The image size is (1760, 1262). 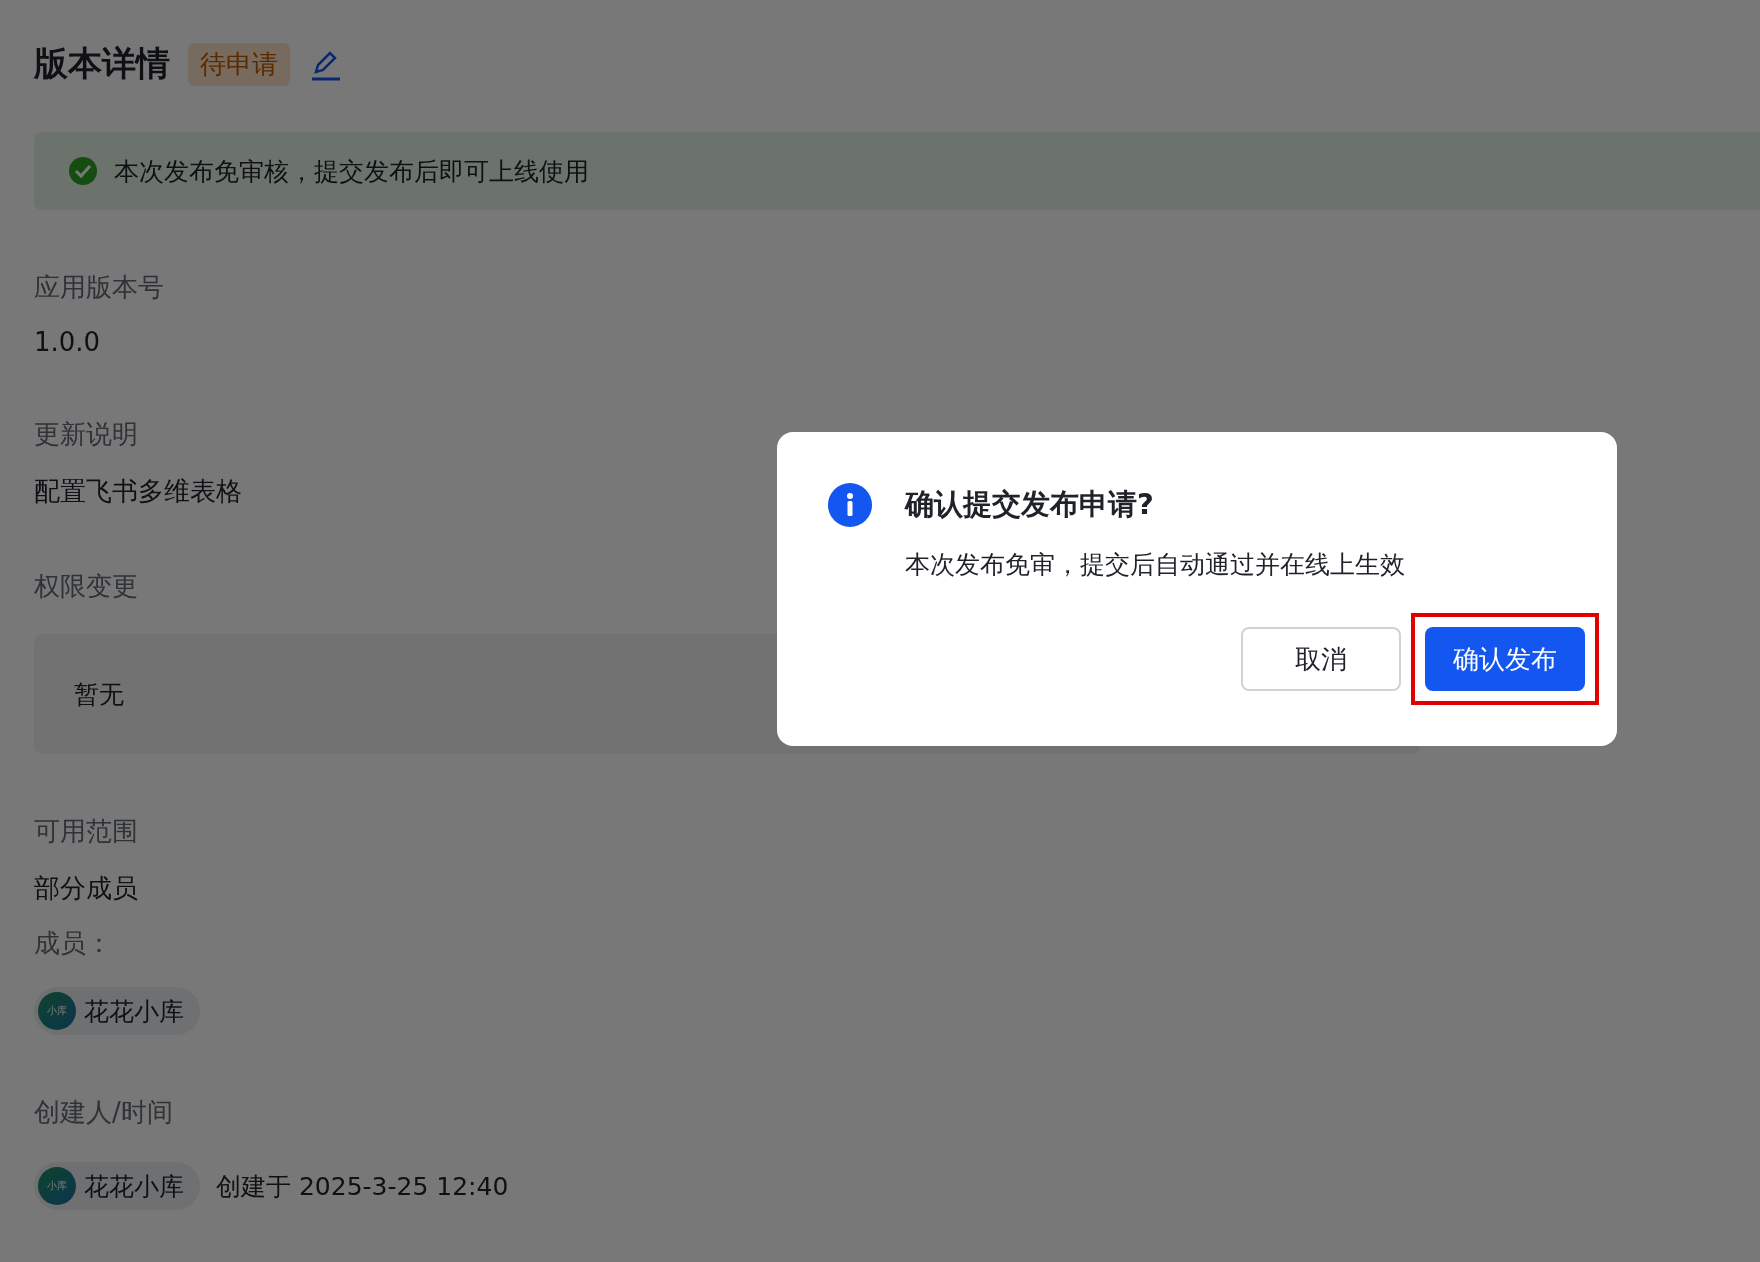 What do you see at coordinates (102, 63) in the screenshot?
I see `page-title: 版本详情` at bounding box center [102, 63].